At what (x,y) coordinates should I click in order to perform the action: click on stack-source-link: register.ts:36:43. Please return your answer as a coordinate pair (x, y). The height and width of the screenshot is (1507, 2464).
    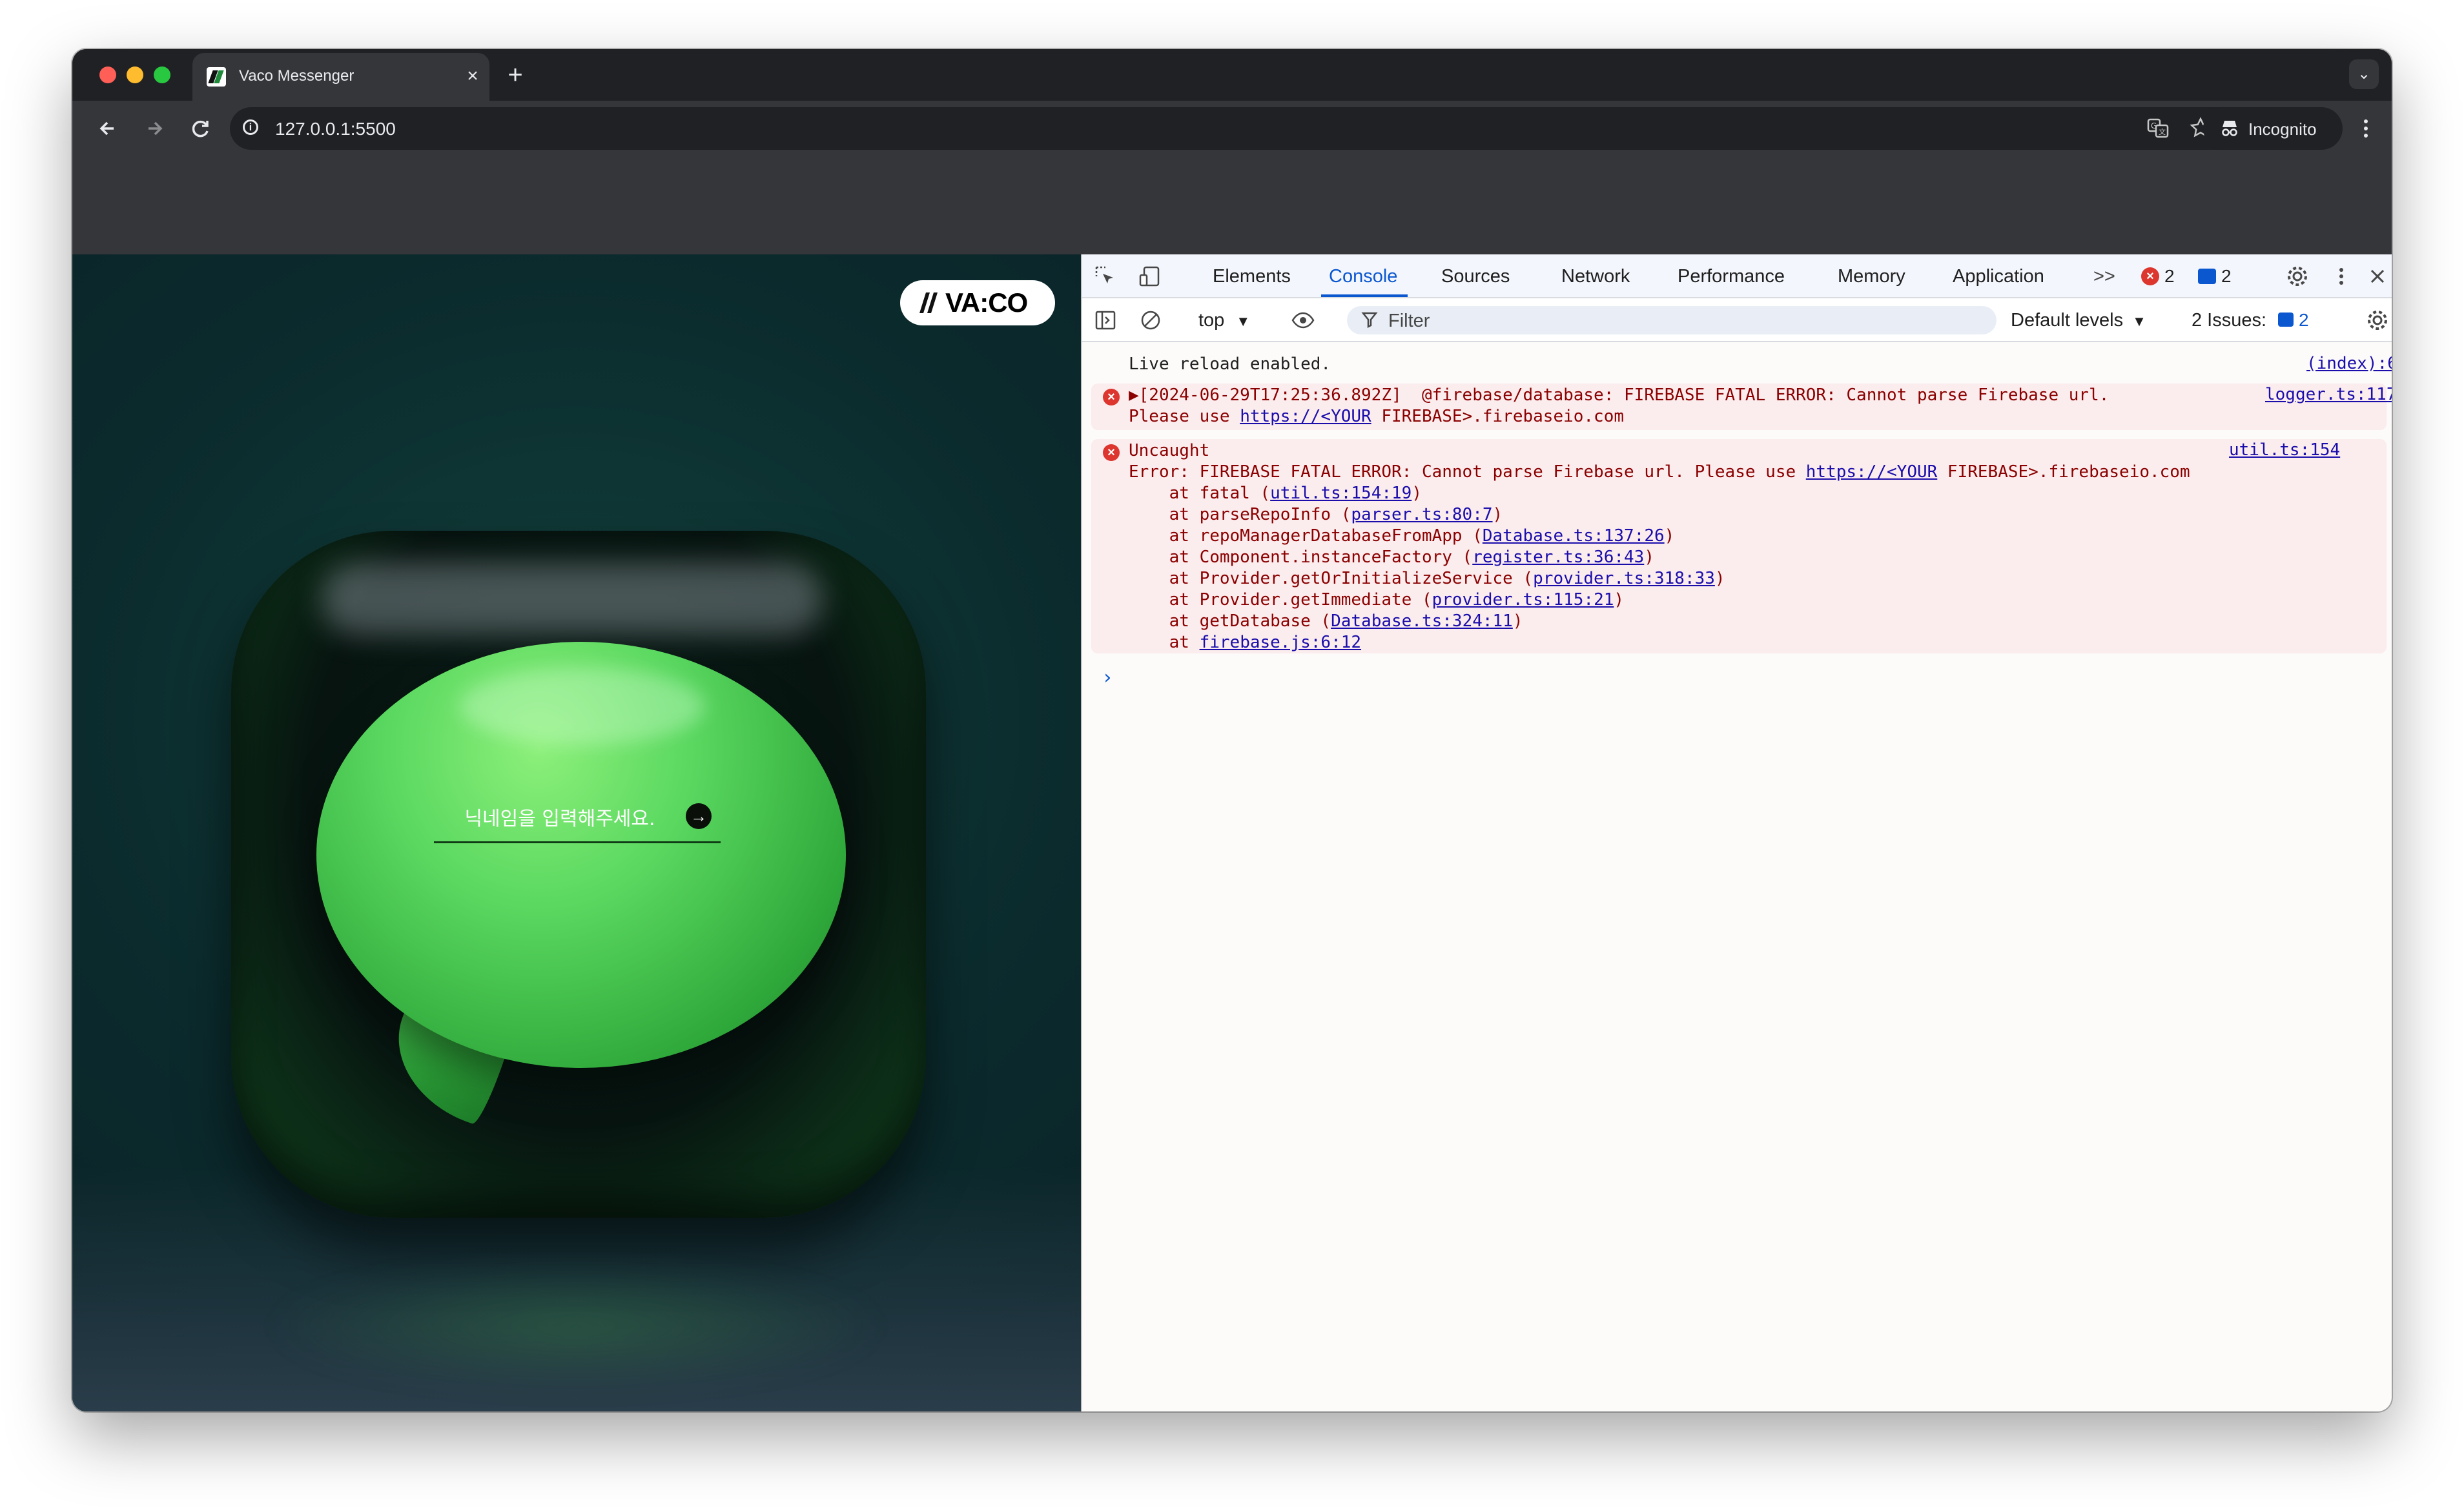
    Looking at the image, I should click on (1558, 557).